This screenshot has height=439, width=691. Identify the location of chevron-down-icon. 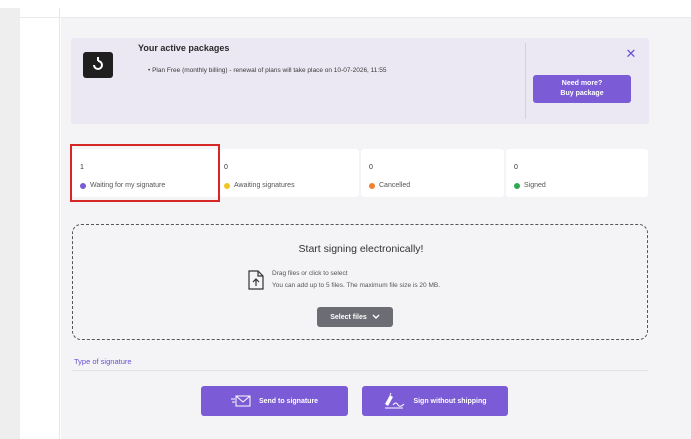
(376, 316).